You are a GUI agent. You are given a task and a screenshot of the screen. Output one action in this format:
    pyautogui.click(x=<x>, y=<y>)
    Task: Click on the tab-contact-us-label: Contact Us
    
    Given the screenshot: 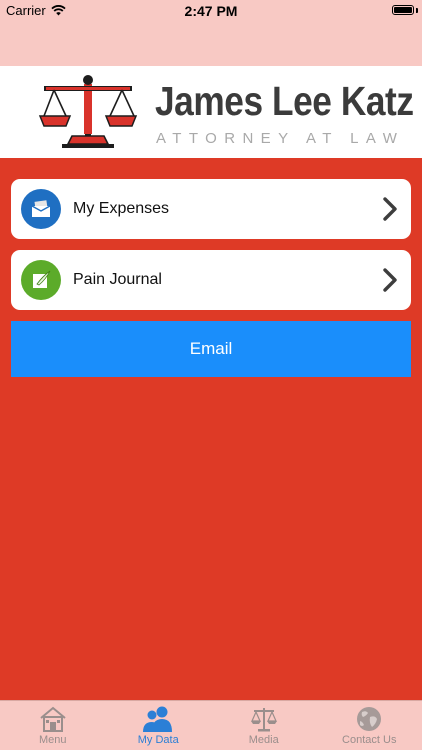 What is the action you would take?
    pyautogui.click(x=369, y=740)
    